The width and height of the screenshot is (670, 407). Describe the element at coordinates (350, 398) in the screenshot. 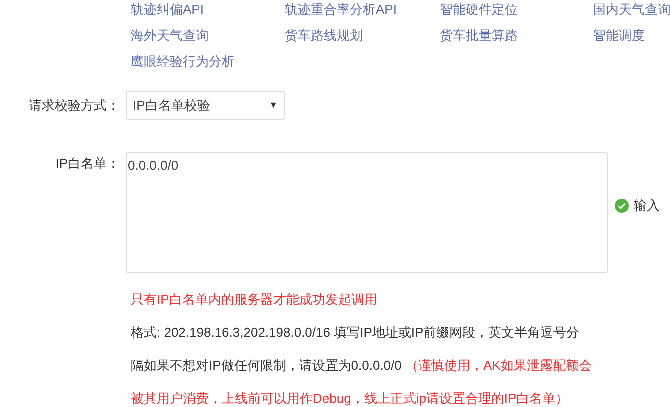

I see `warning-text: 被其用户消费，上线前可以用作Debug，线上正式ip请设置合理的IP白名单）` at that location.